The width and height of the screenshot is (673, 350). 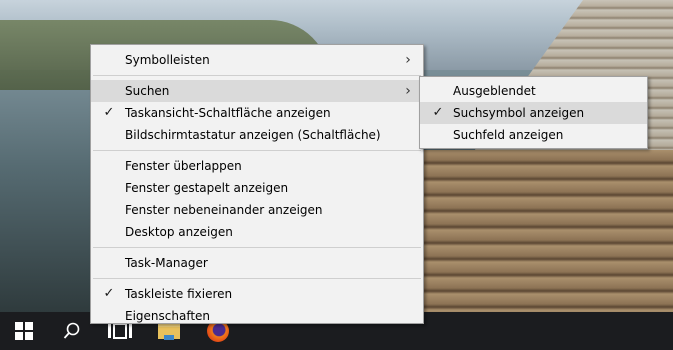 I want to click on menu-item-label: Desktop anzeigen, so click(x=179, y=232).